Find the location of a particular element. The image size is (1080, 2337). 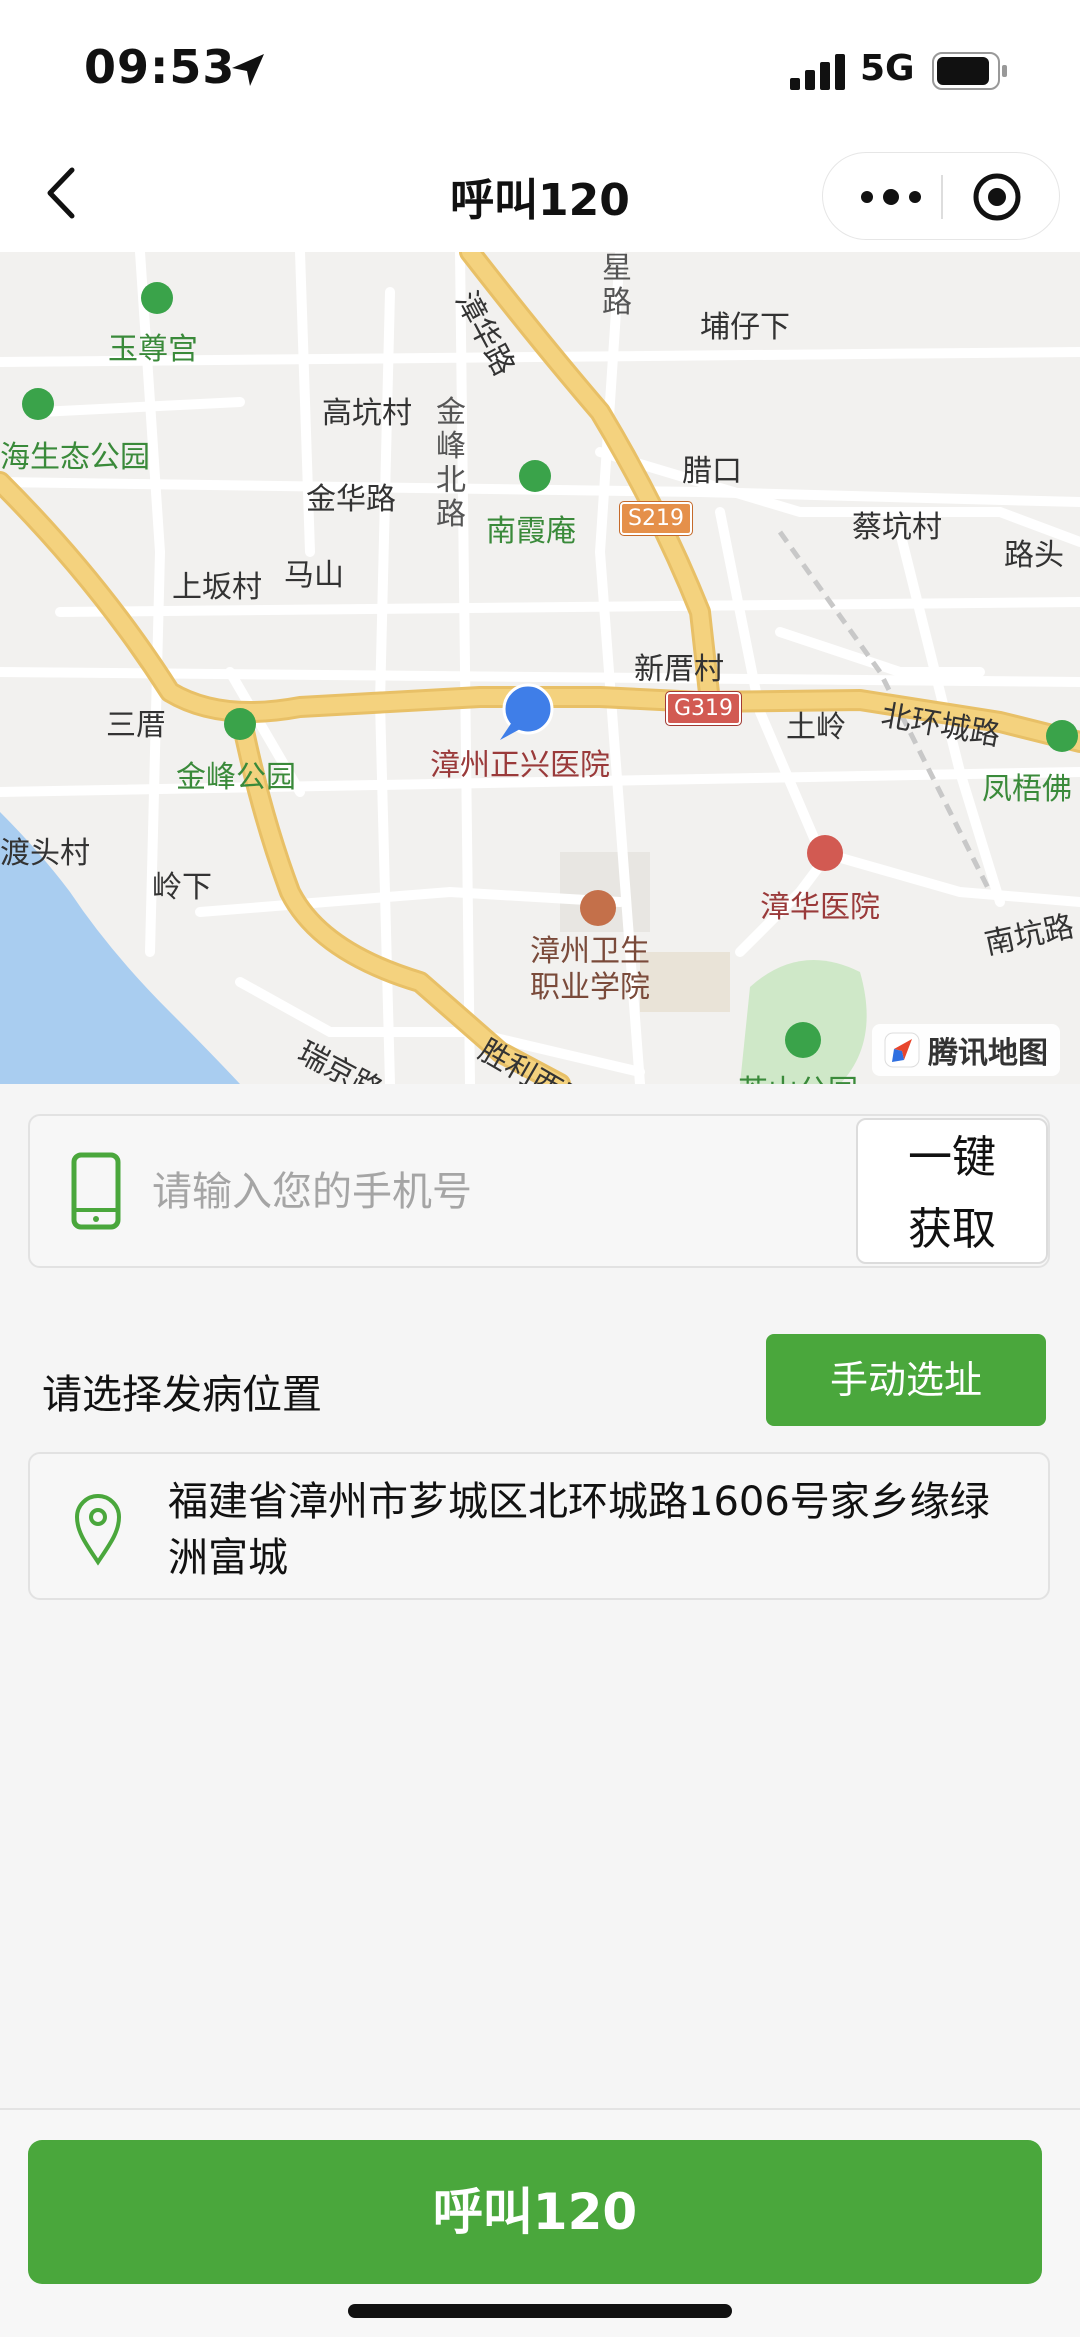

map-label-star-road: 星路 is located at coordinates (617, 286).